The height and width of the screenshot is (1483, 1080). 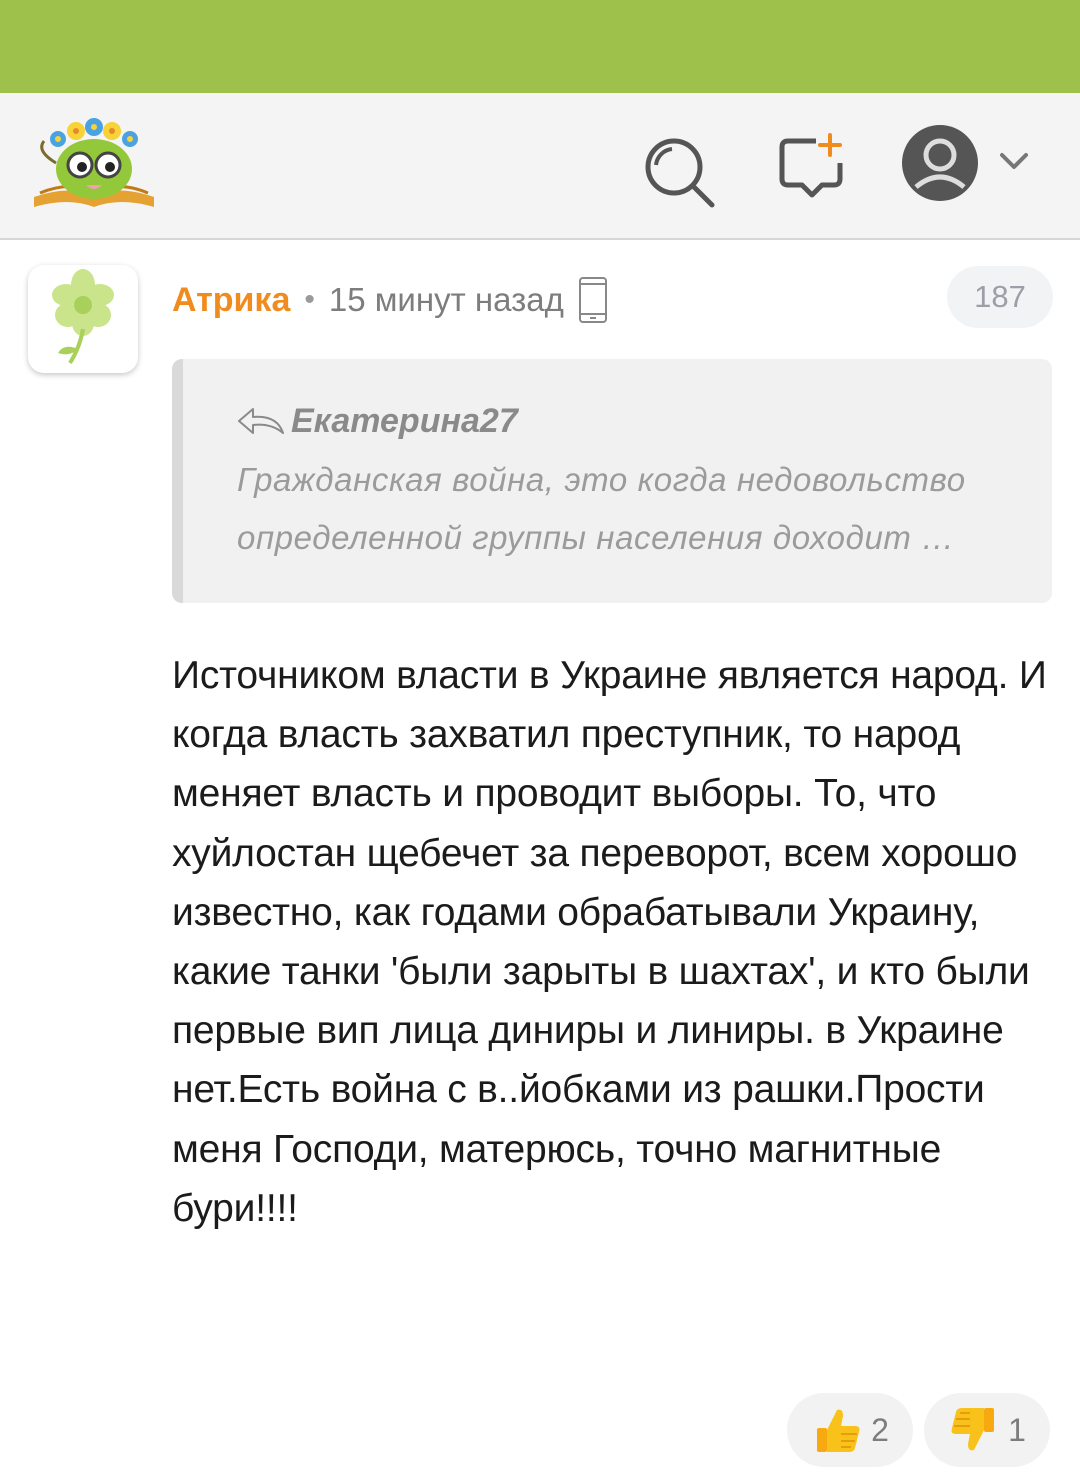 I want to click on user-avatar-icon, so click(x=940, y=163).